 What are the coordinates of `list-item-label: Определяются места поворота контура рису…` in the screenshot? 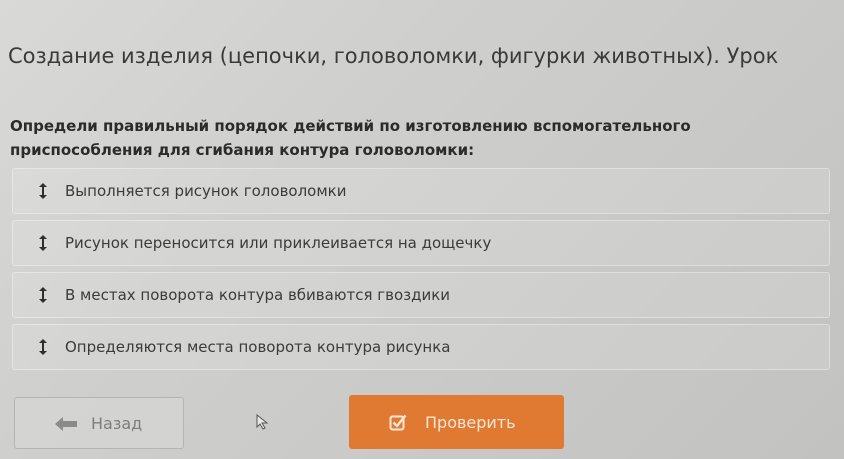 It's located at (258, 347).